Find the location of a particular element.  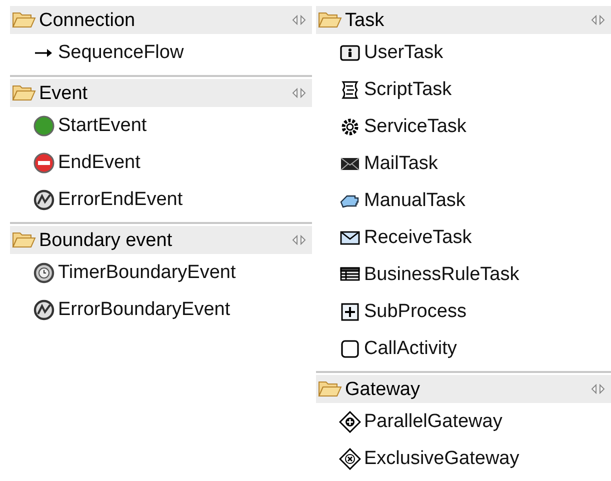

square-icon is located at coordinates (350, 349).